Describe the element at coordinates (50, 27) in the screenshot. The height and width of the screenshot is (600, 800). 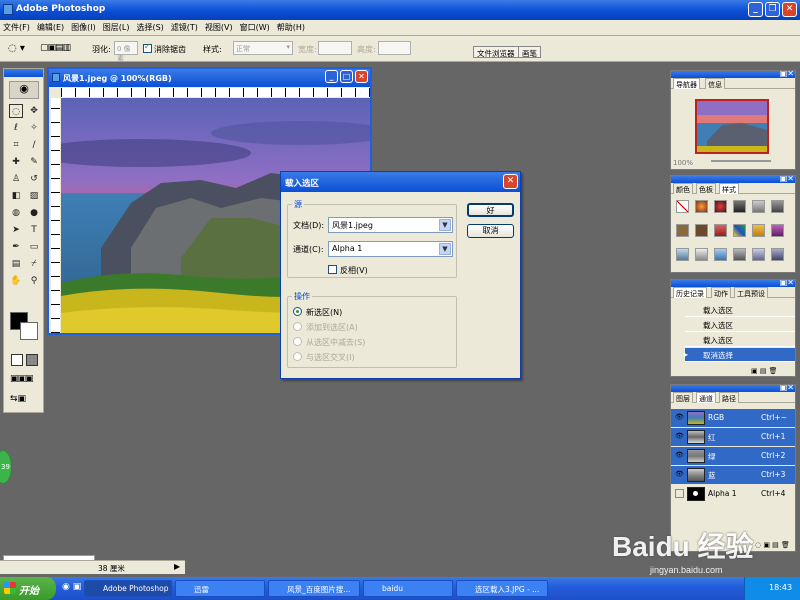
I see `menu-edit: 编辑(E)` at that location.